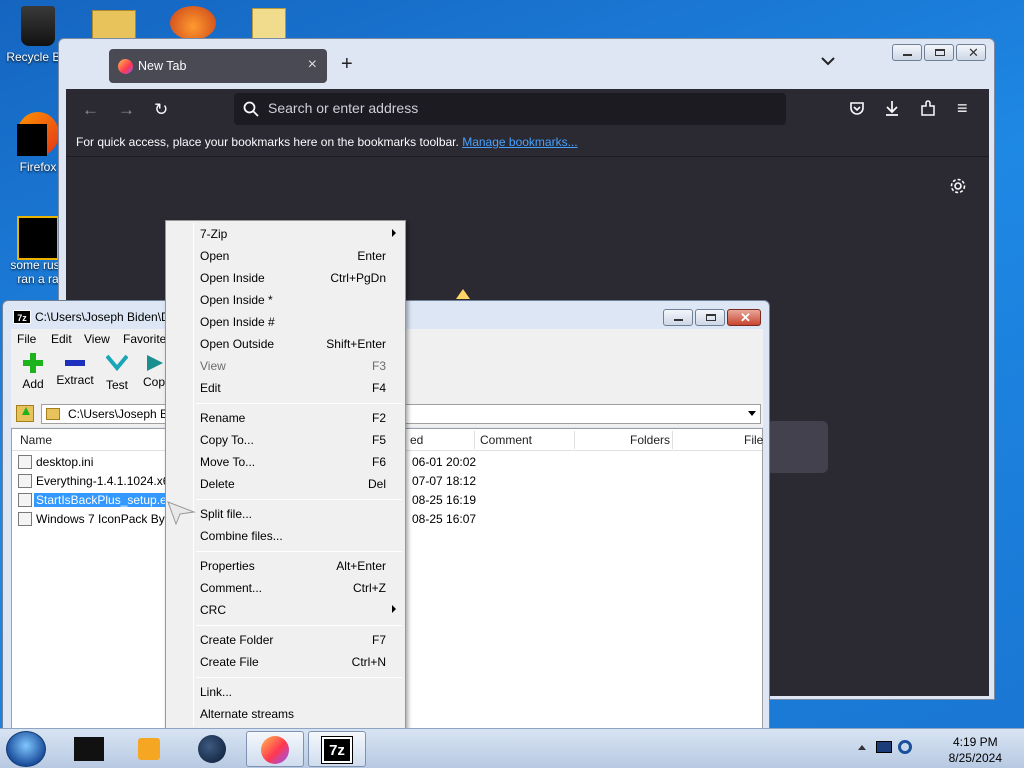 This screenshot has width=1024, height=768. Describe the element at coordinates (293, 366) in the screenshot. I see `menu-item-view: View F3` at that location.